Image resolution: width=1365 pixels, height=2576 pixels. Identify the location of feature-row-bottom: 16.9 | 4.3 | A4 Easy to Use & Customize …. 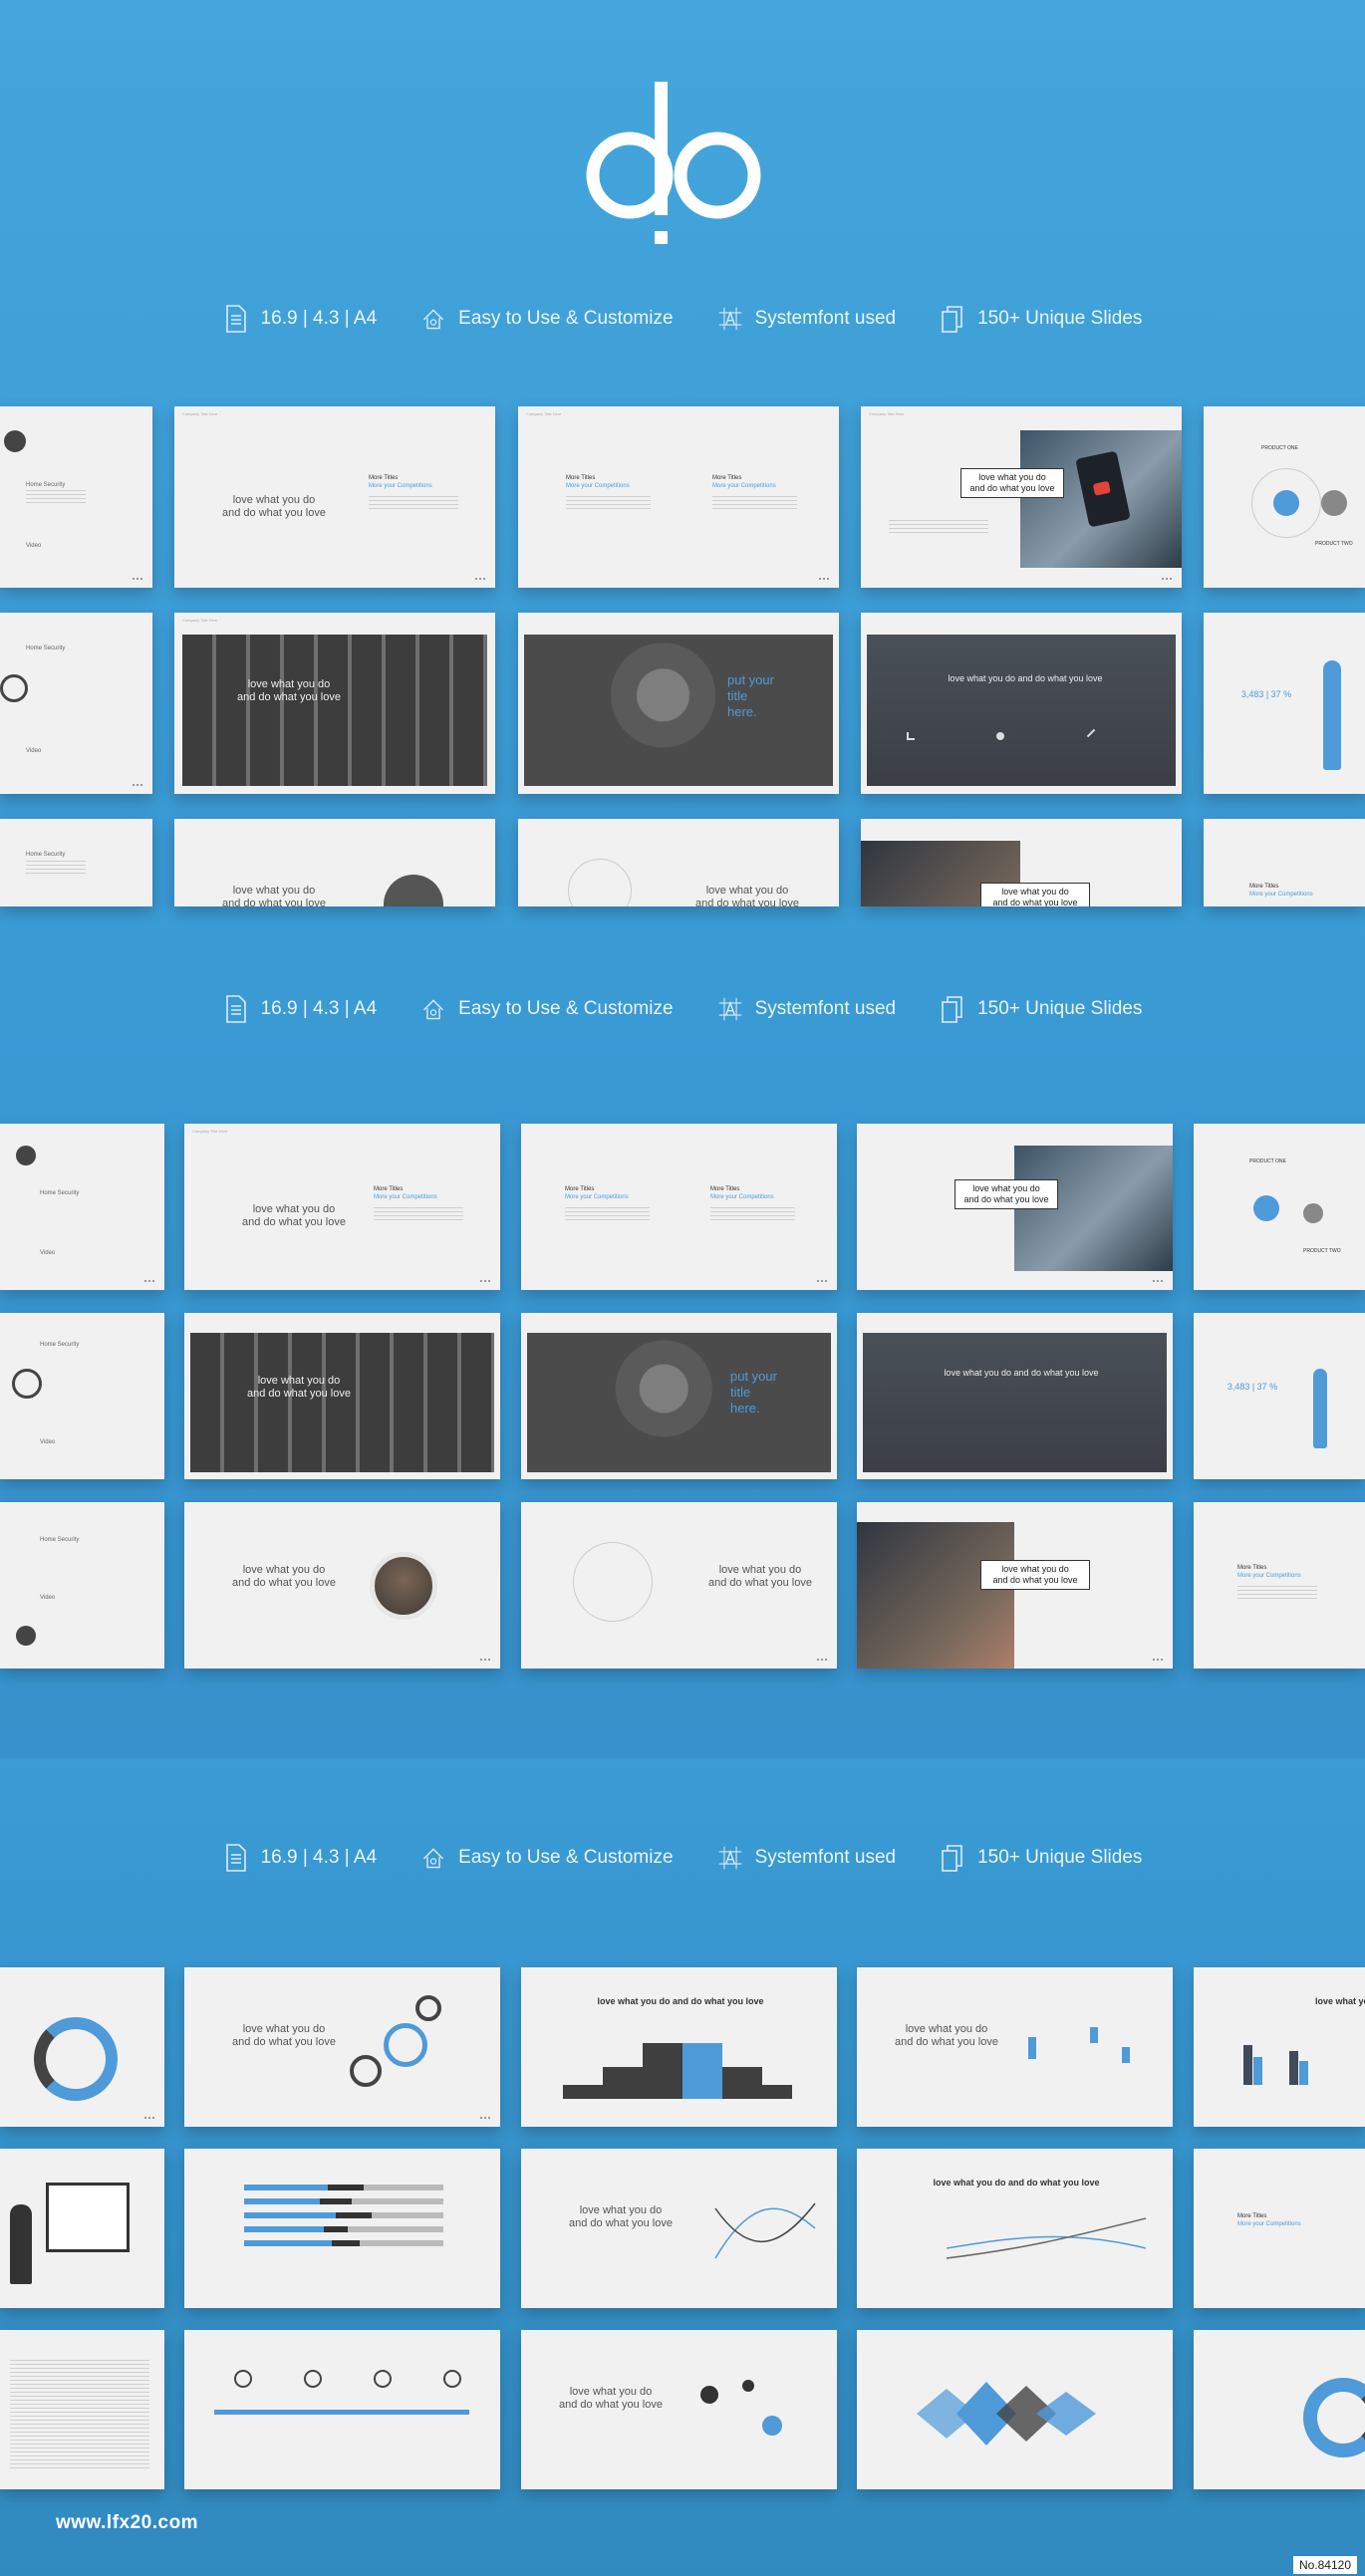
(682, 1858).